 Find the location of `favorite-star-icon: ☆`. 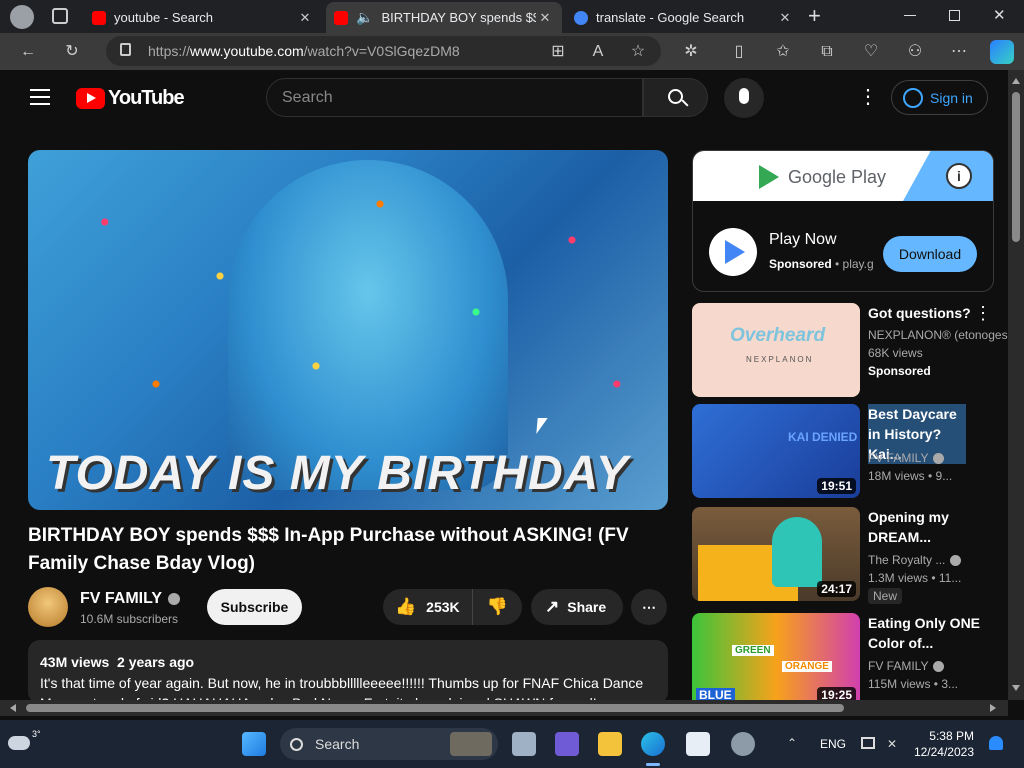

favorite-star-icon: ☆ is located at coordinates (638, 52).